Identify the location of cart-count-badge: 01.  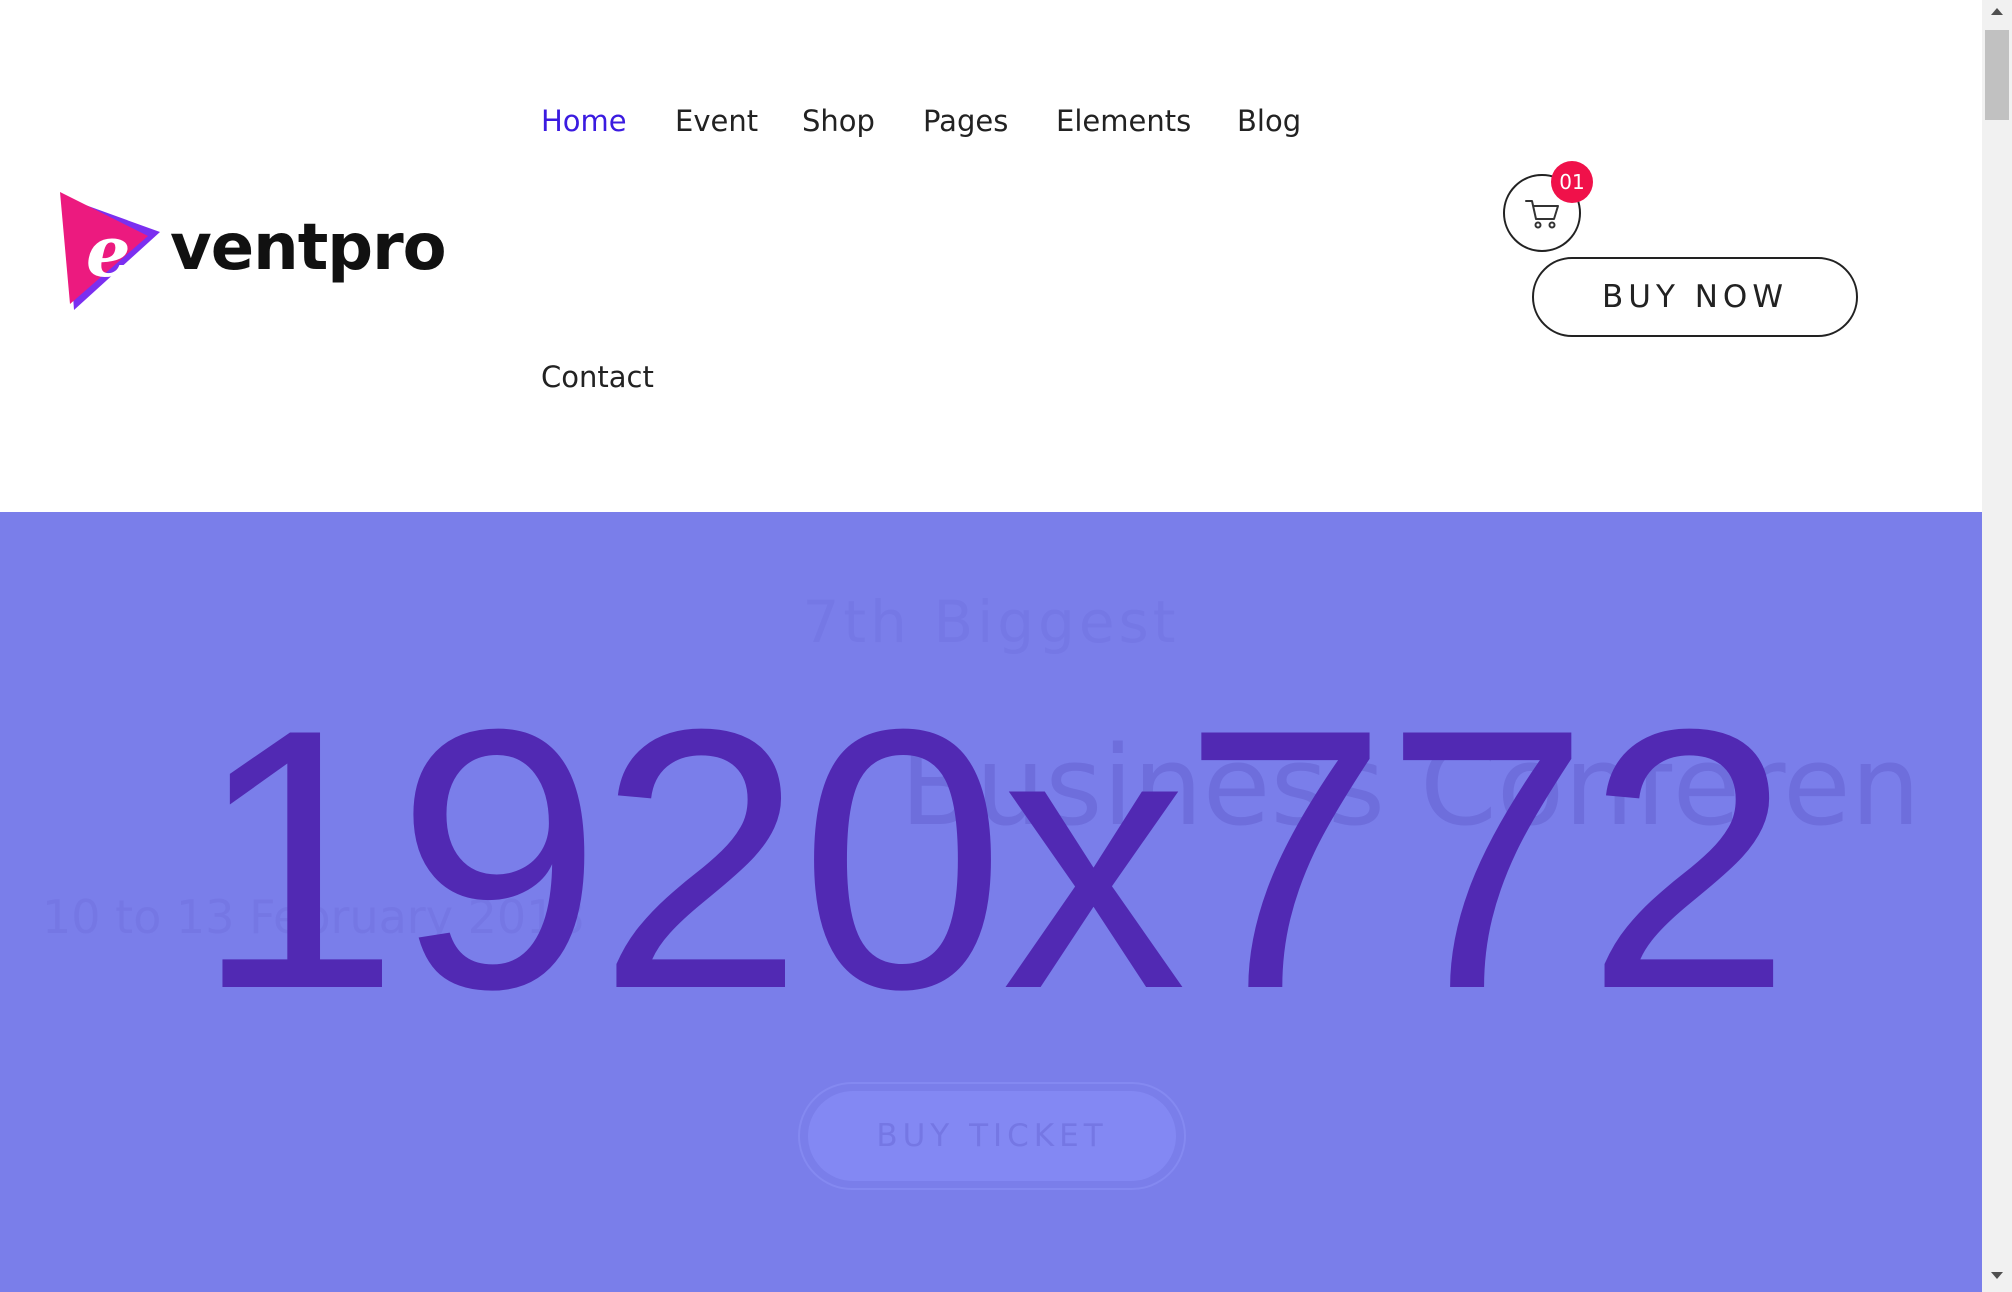
(1572, 182).